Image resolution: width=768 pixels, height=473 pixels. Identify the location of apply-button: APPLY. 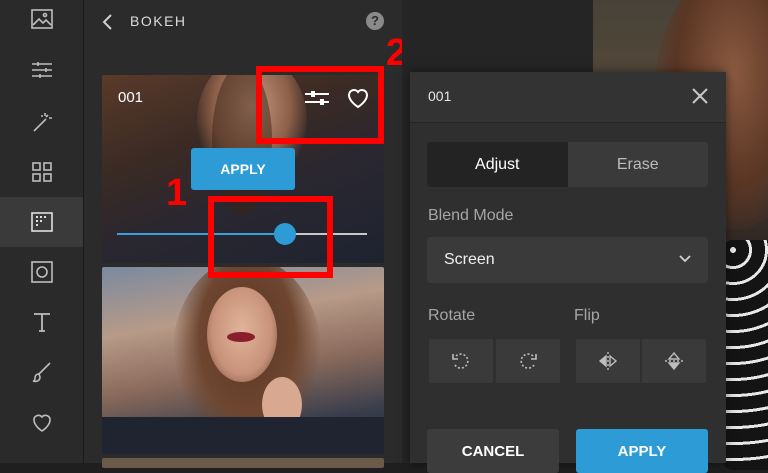
(642, 451).